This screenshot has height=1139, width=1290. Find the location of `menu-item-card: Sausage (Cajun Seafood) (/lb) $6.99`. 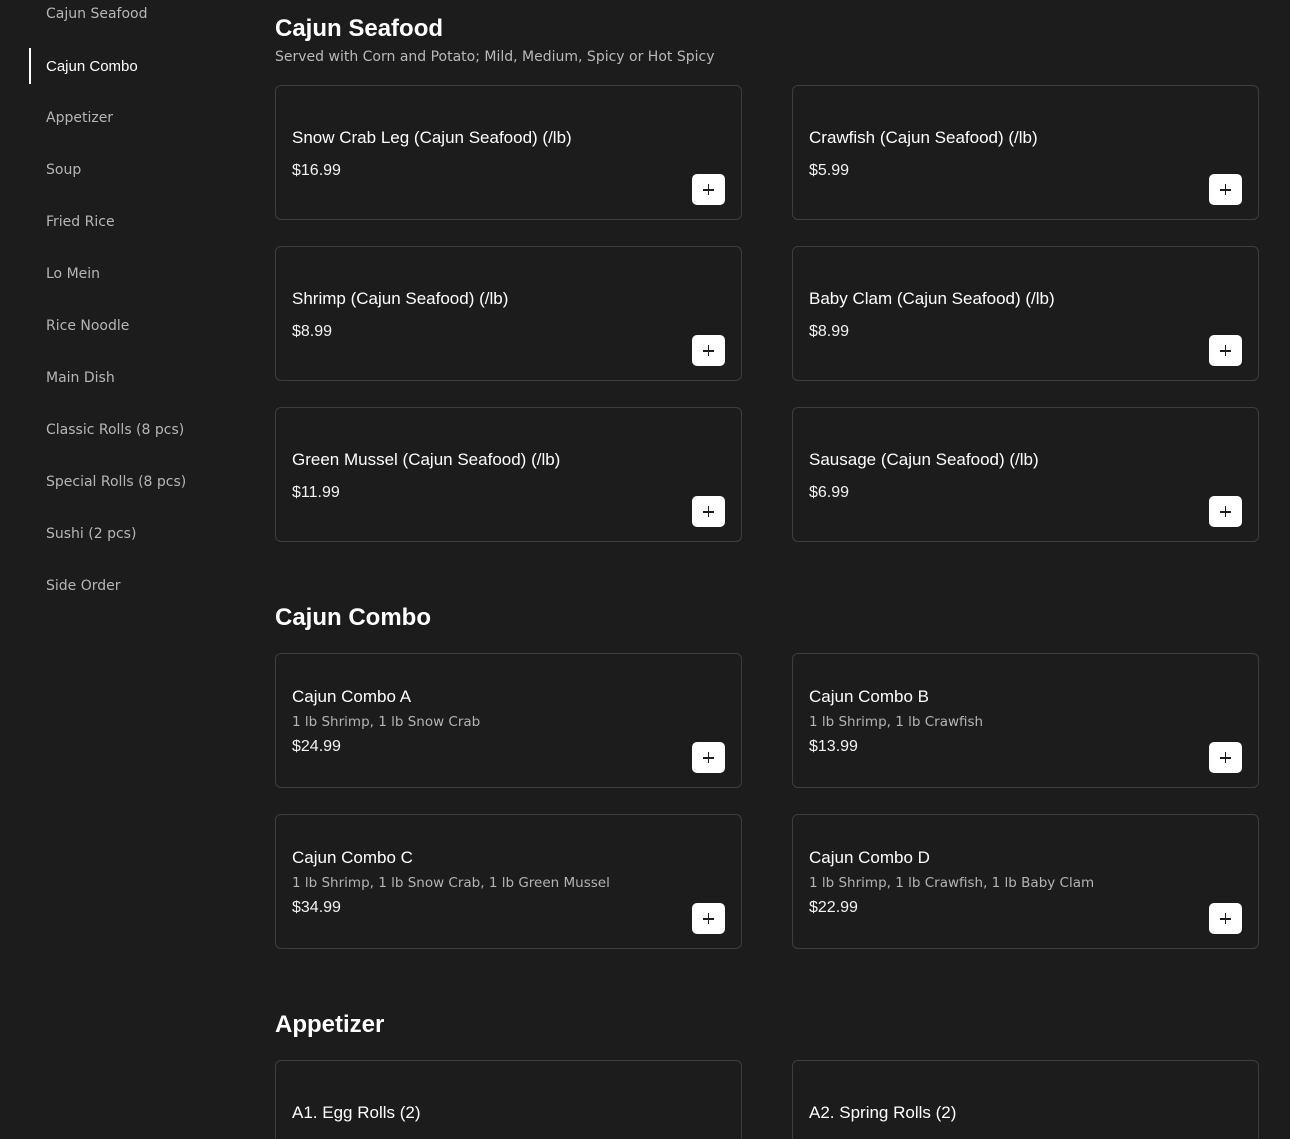

menu-item-card: Sausage (Cajun Seafood) (/lb) $6.99 is located at coordinates (1025, 474).